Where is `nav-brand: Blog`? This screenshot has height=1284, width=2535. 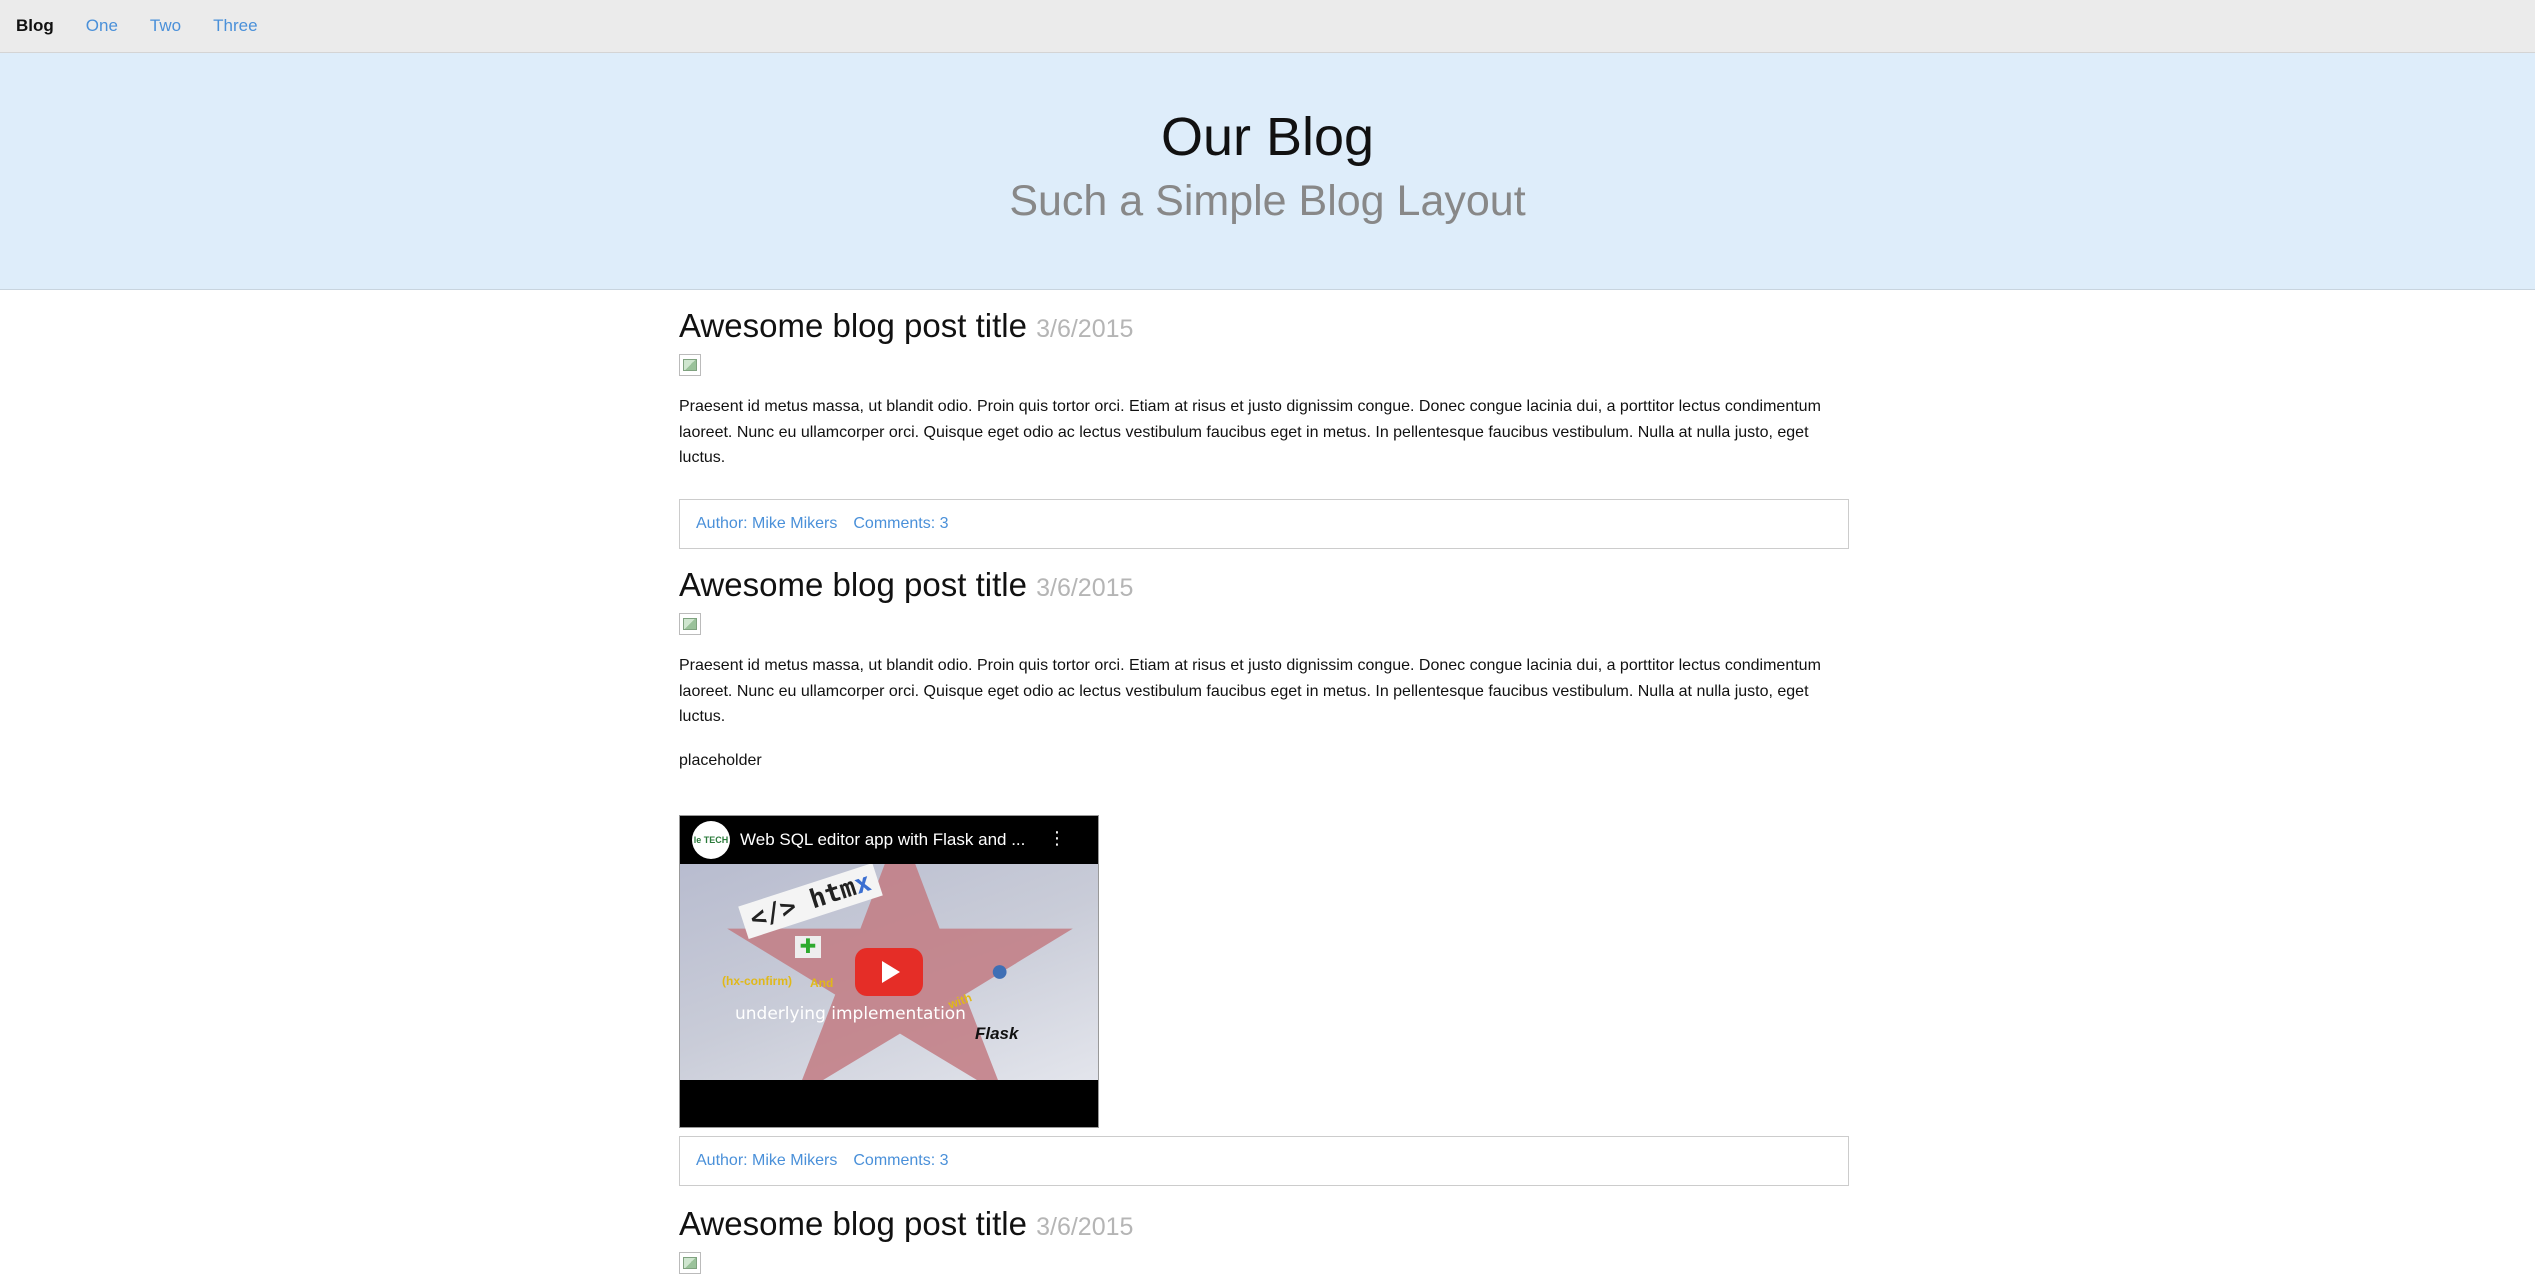
nav-brand: Blog is located at coordinates (35, 26).